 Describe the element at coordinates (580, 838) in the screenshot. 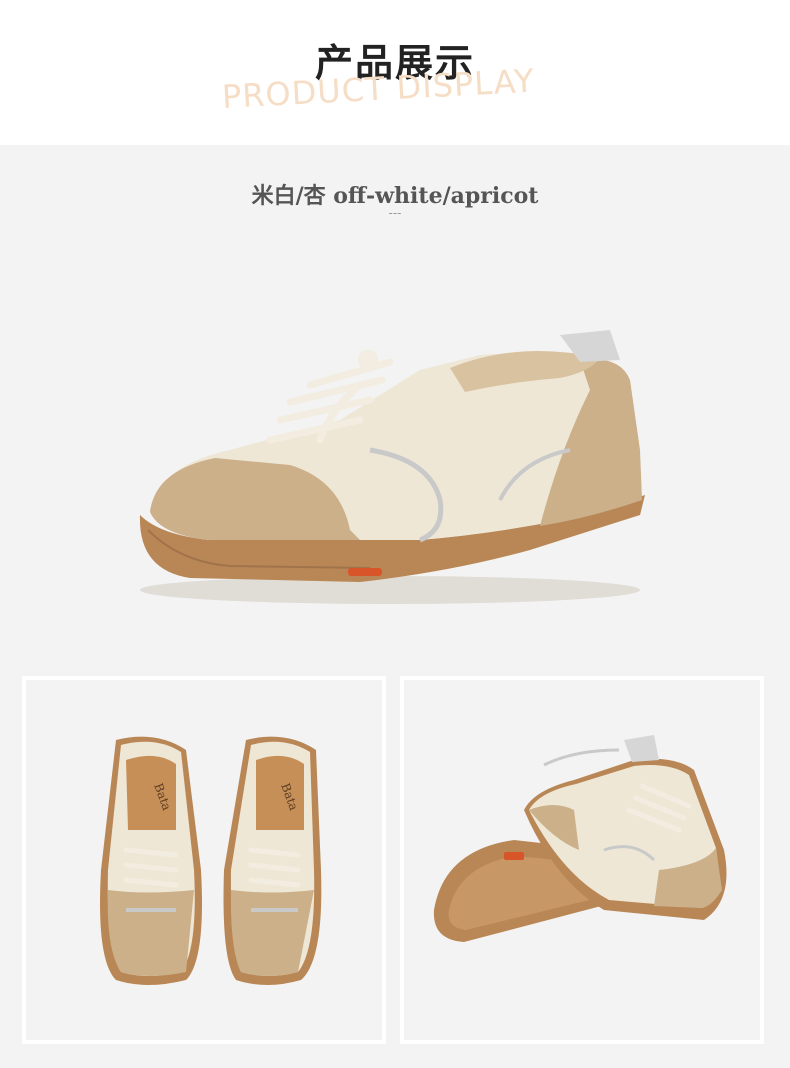

I see `angle-view-image` at that location.